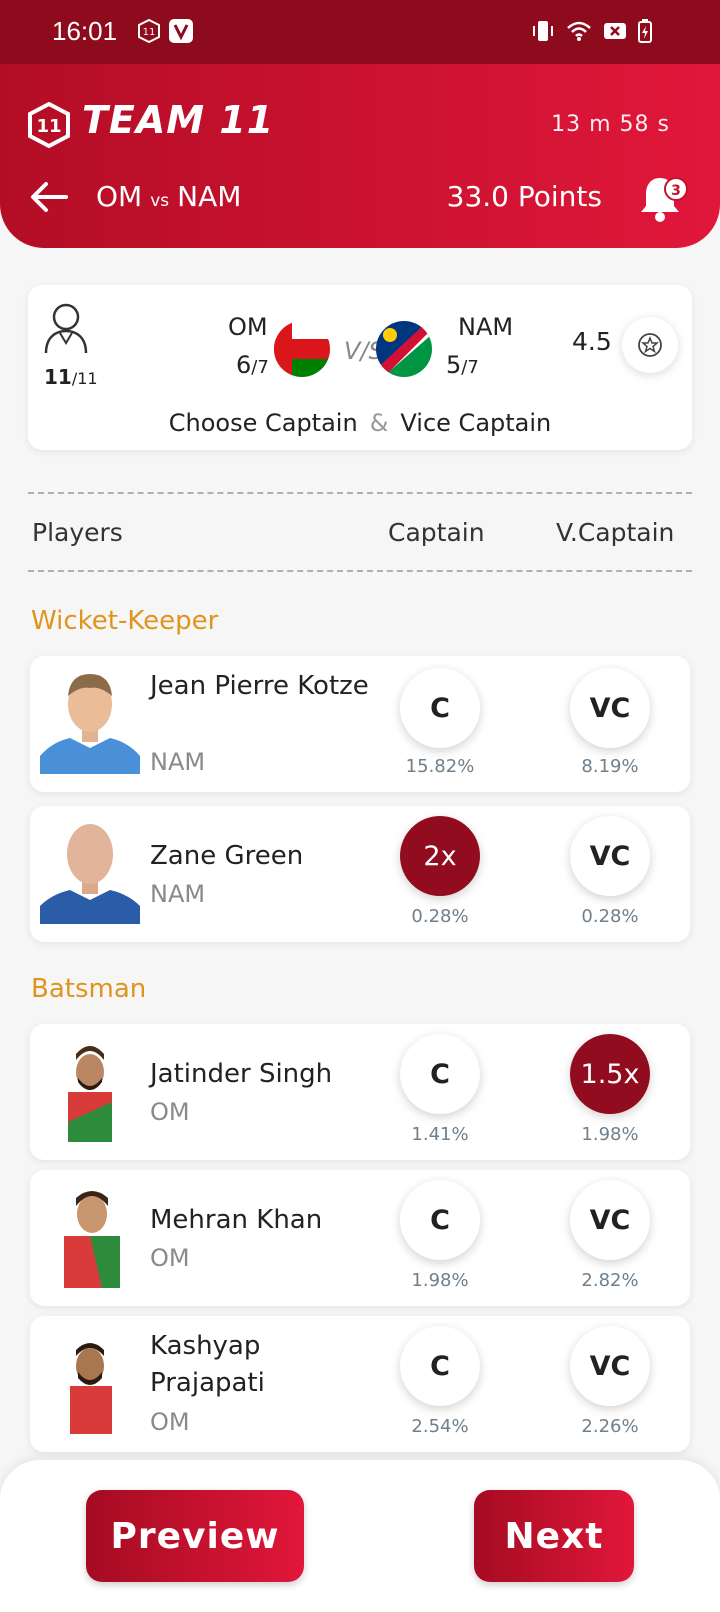 The width and height of the screenshot is (720, 1612). Describe the element at coordinates (259, 686) in the screenshot. I see `player-name: Jean Pierre Kotze` at that location.